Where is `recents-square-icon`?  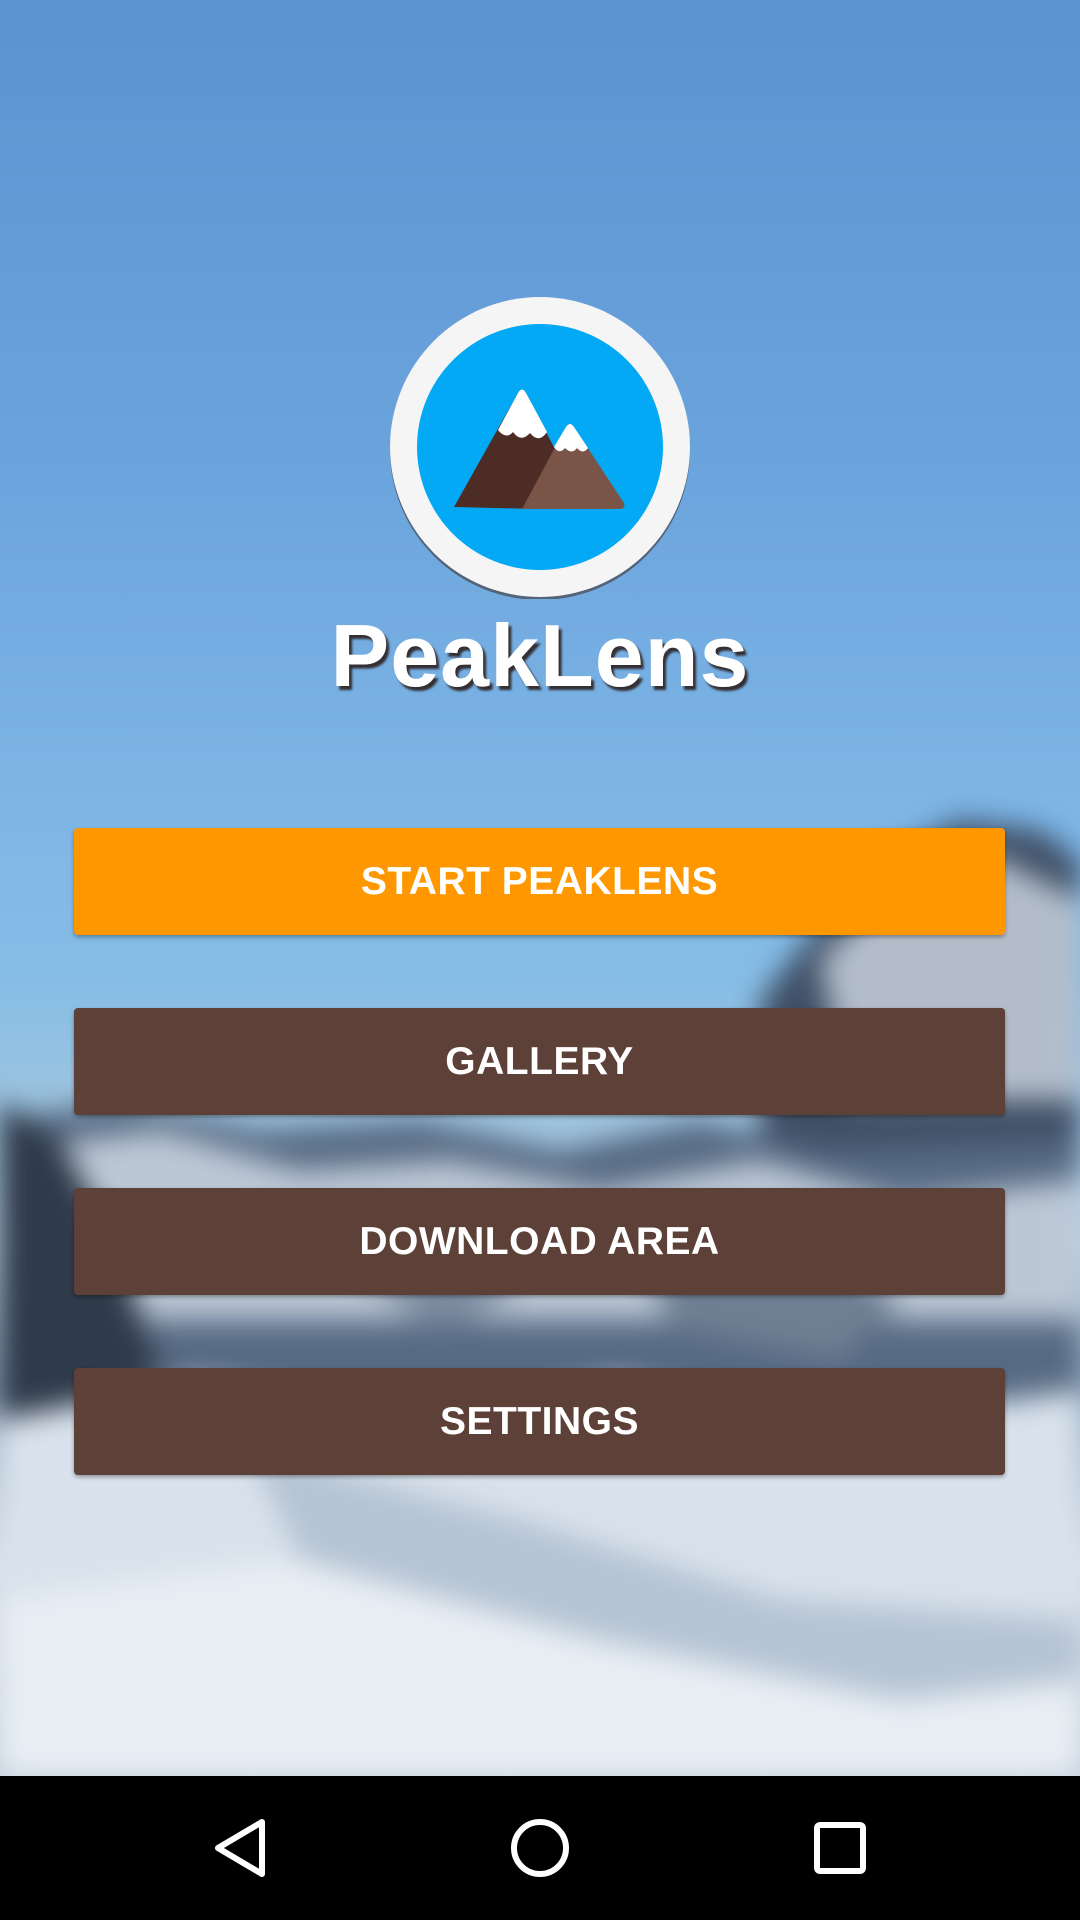
recents-square-icon is located at coordinates (840, 1848).